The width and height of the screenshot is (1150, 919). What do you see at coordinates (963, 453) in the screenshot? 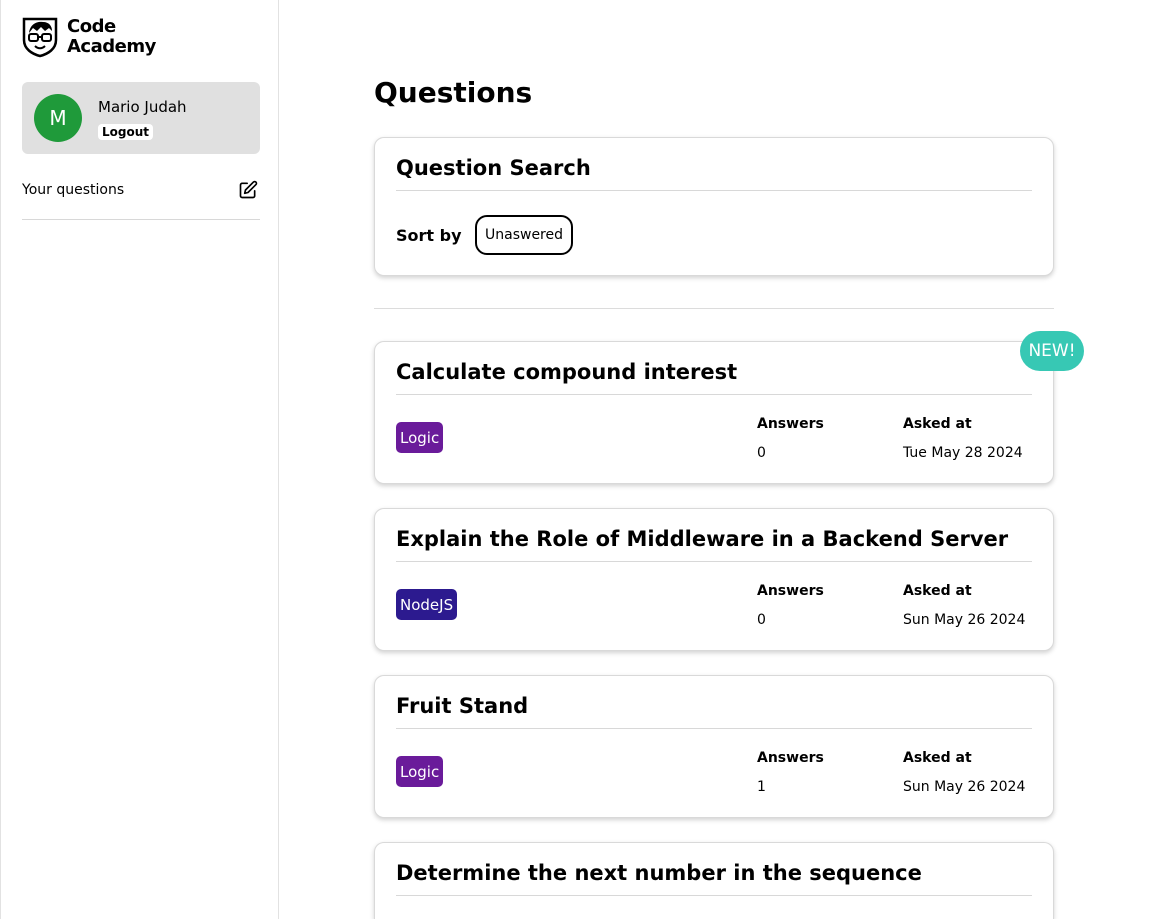
I see `asked-at-date: Tue May 28 2024` at bounding box center [963, 453].